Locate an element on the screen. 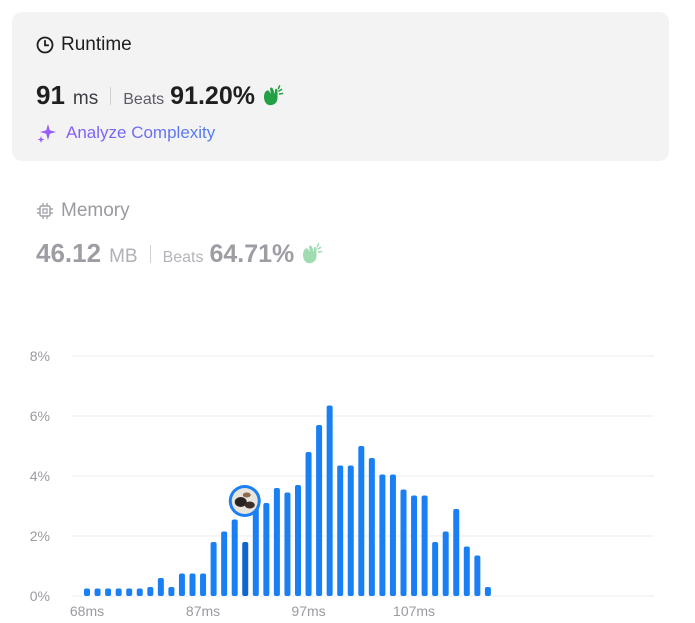  analyze-complexity-link: Analyze Complexity is located at coordinates (125, 133).